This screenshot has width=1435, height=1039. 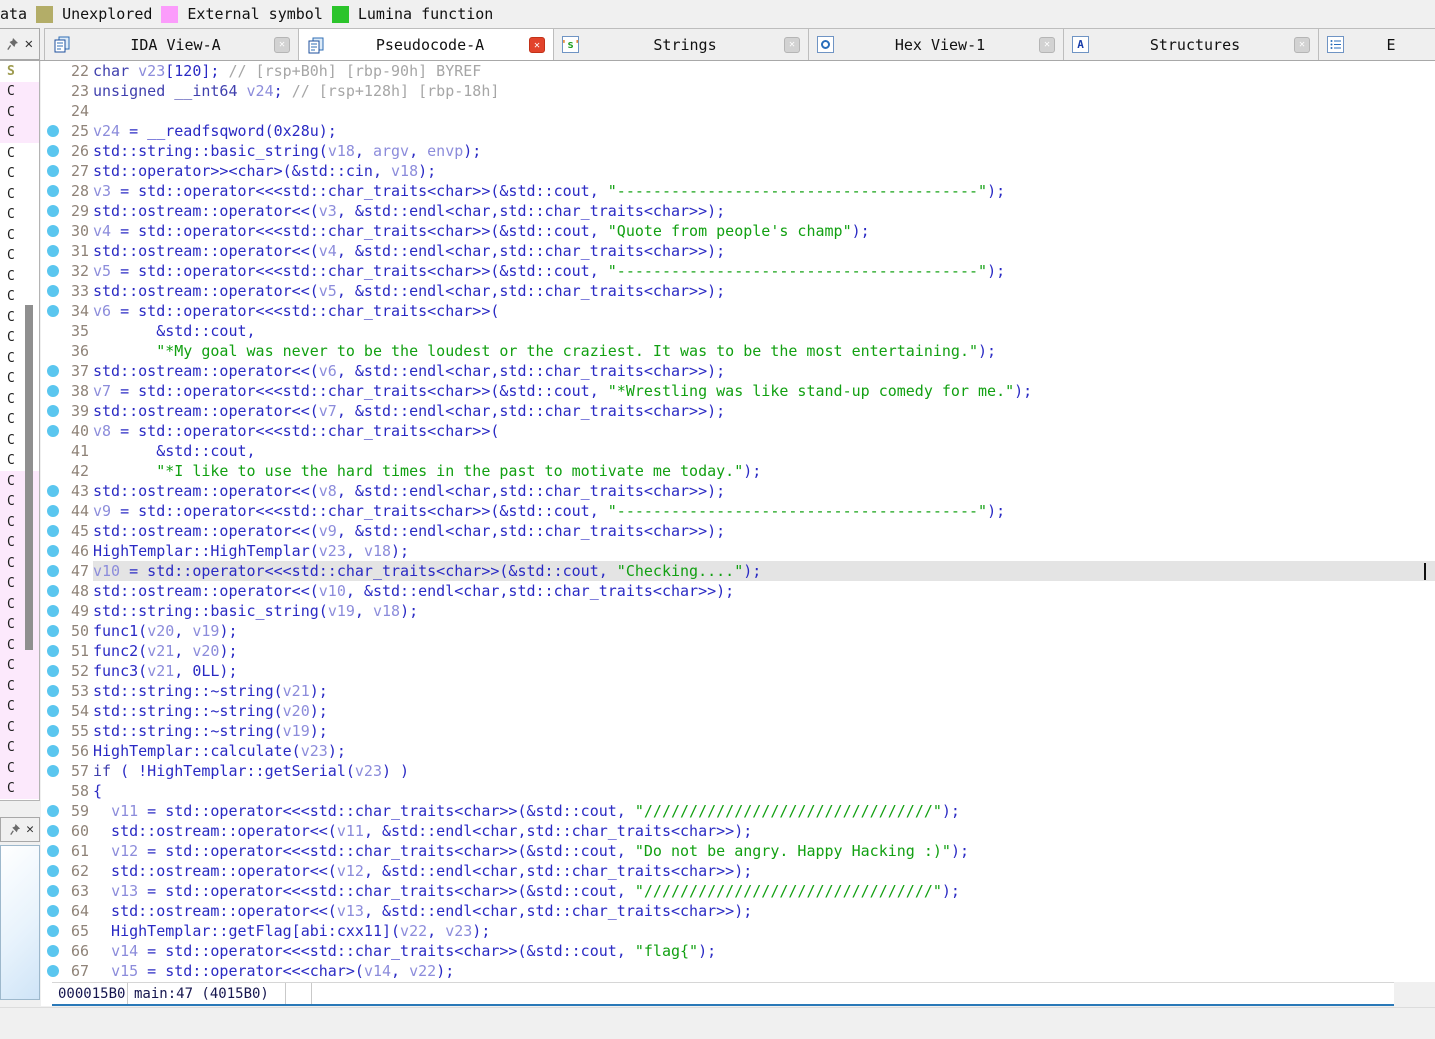 I want to click on code-text: {, so click(x=764, y=791).